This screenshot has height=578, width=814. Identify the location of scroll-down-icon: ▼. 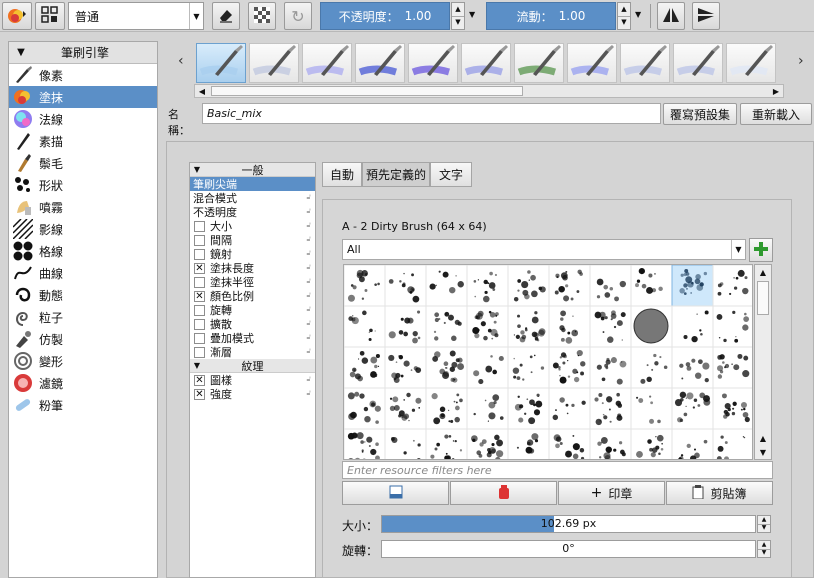
(763, 452).